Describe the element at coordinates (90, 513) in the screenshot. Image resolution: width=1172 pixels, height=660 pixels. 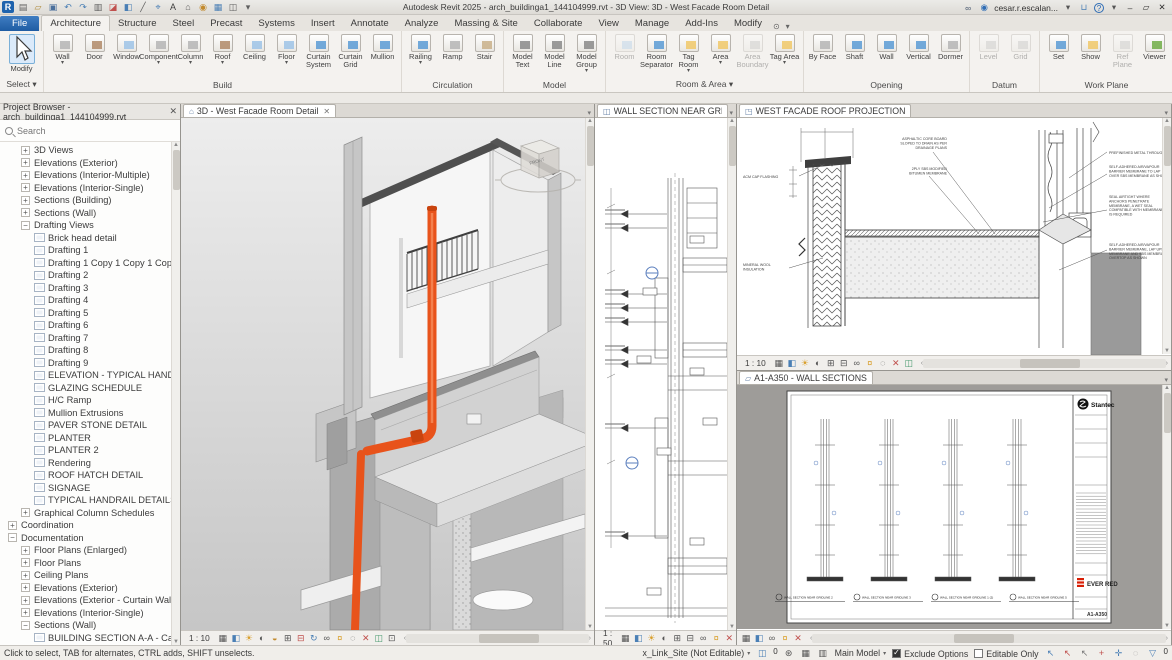
I see `browser-tree-item: + Graphical Column Schedules` at that location.